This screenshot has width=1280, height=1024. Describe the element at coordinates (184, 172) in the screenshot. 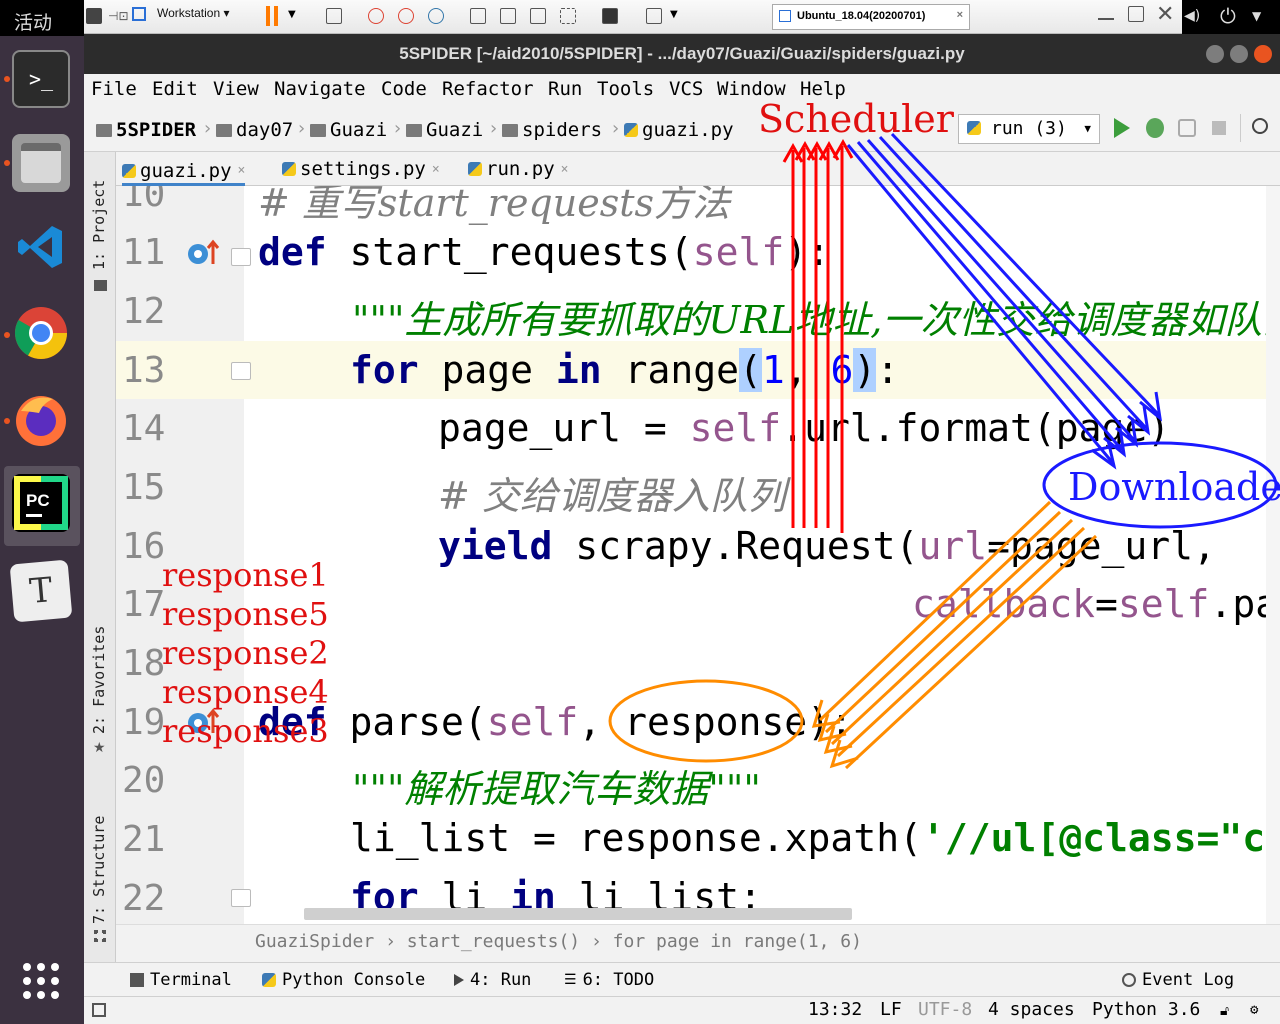

I see `tab-guazi-py: guazi.py ×` at that location.